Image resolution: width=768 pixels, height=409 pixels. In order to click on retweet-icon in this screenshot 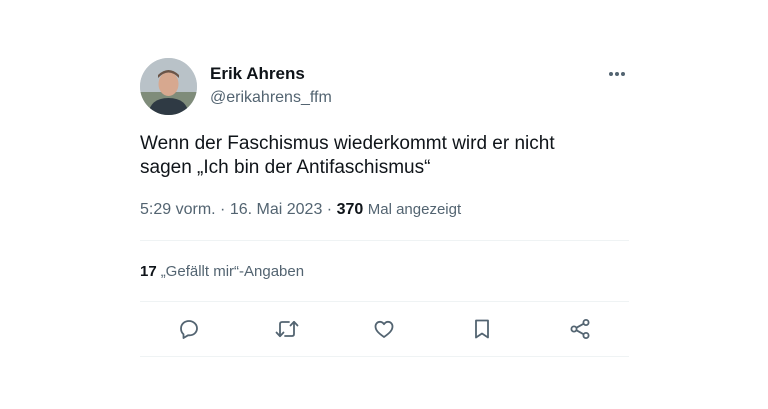, I will do `click(287, 329)`.